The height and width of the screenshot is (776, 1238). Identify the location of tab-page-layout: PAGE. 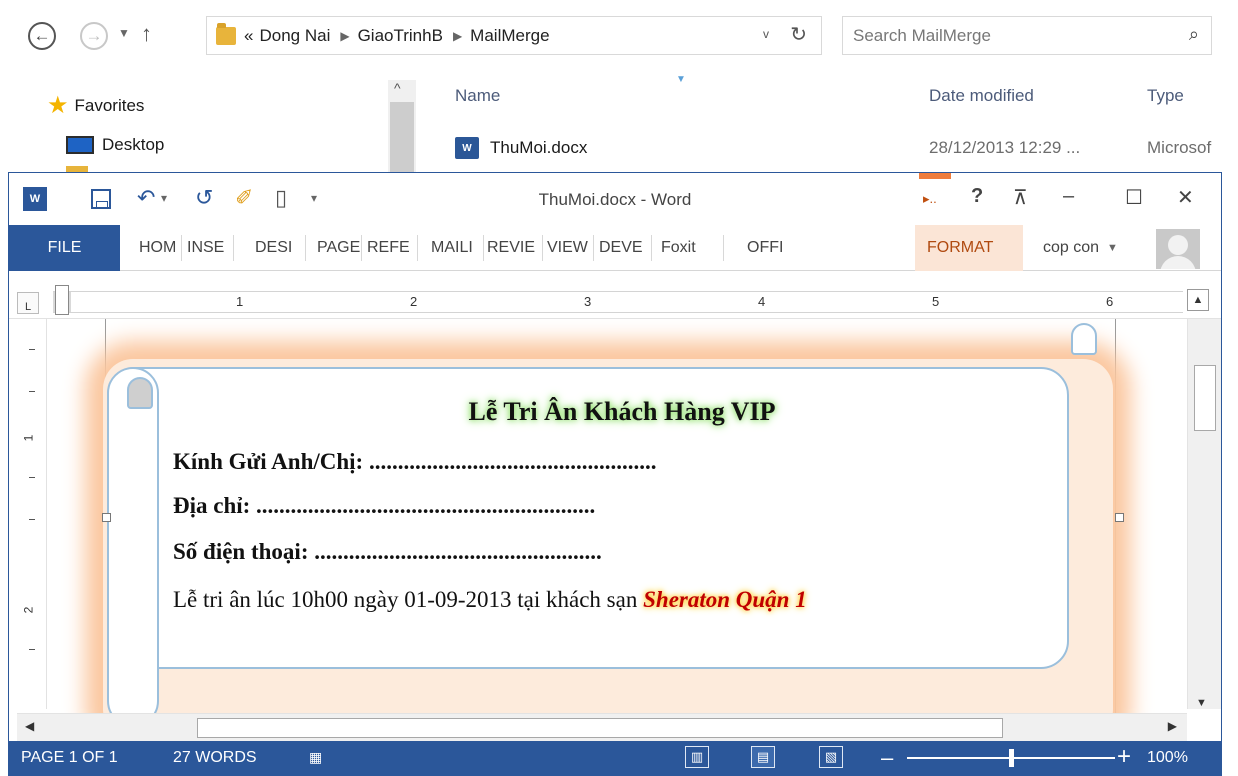
(338, 248).